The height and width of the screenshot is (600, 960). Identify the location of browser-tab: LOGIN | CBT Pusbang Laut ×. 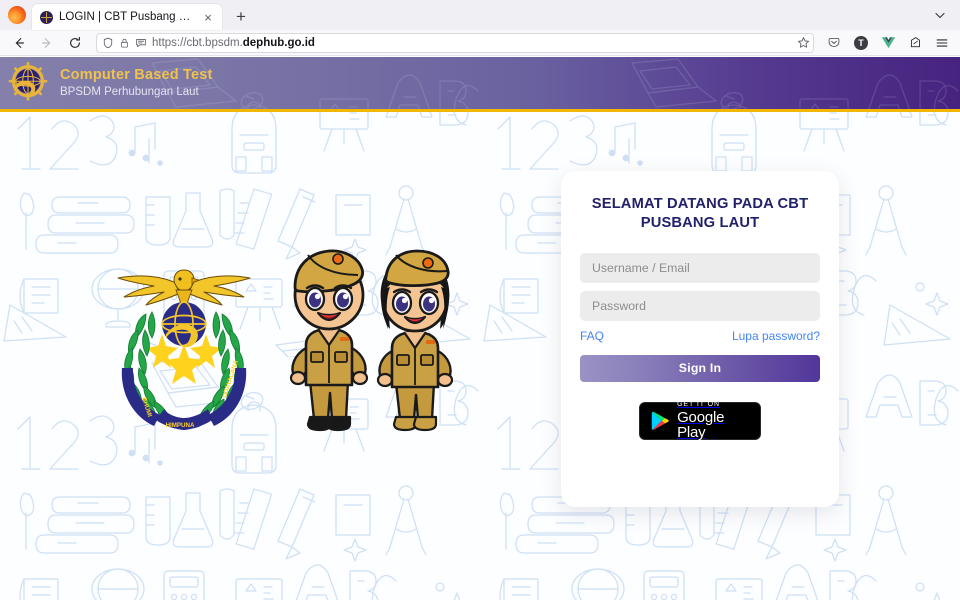
(127, 17).